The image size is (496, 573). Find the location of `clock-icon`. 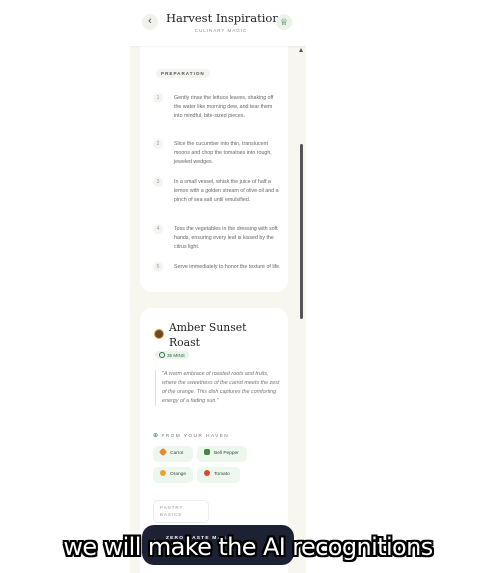

clock-icon is located at coordinates (162, 355).